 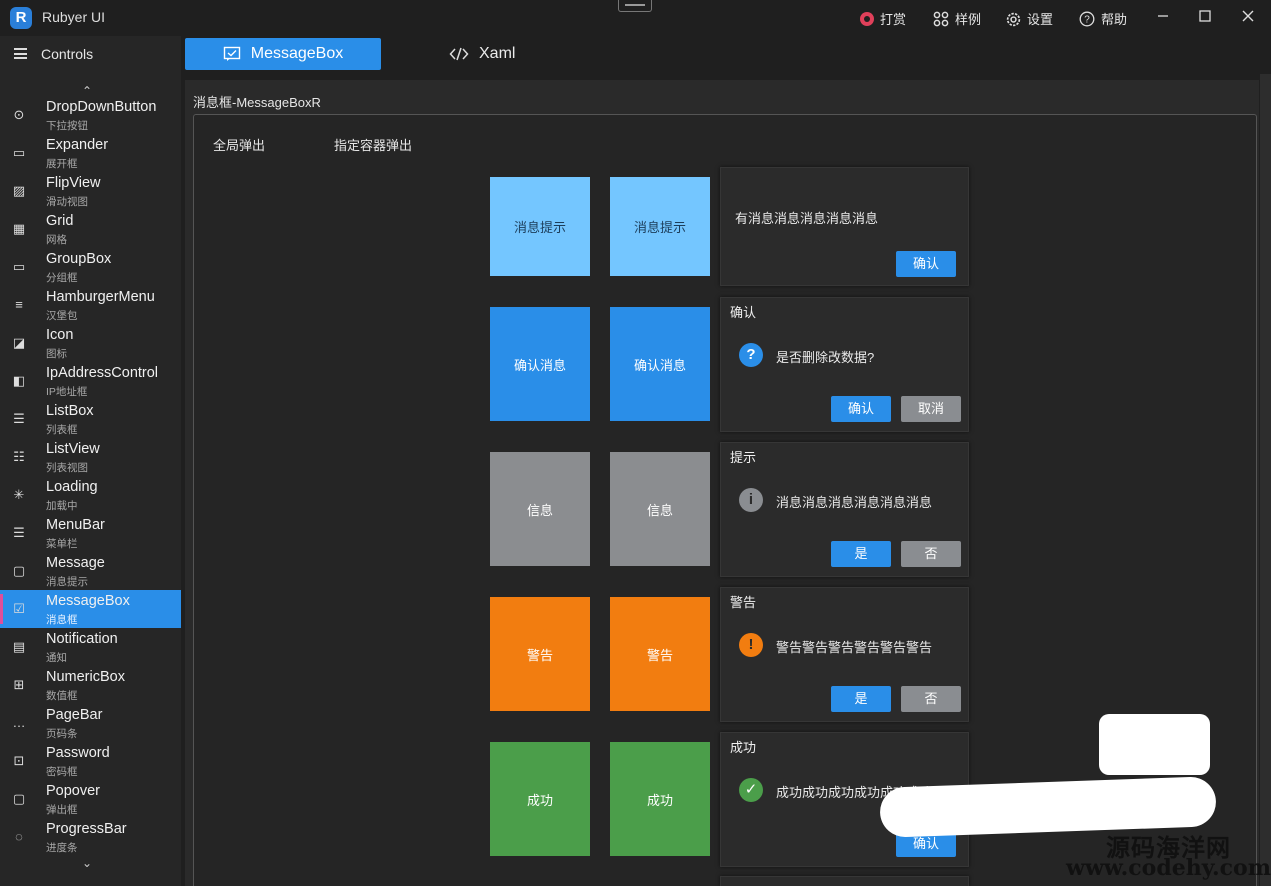 I want to click on sidebar-item-label: DropDownButton, so click(x=101, y=107).